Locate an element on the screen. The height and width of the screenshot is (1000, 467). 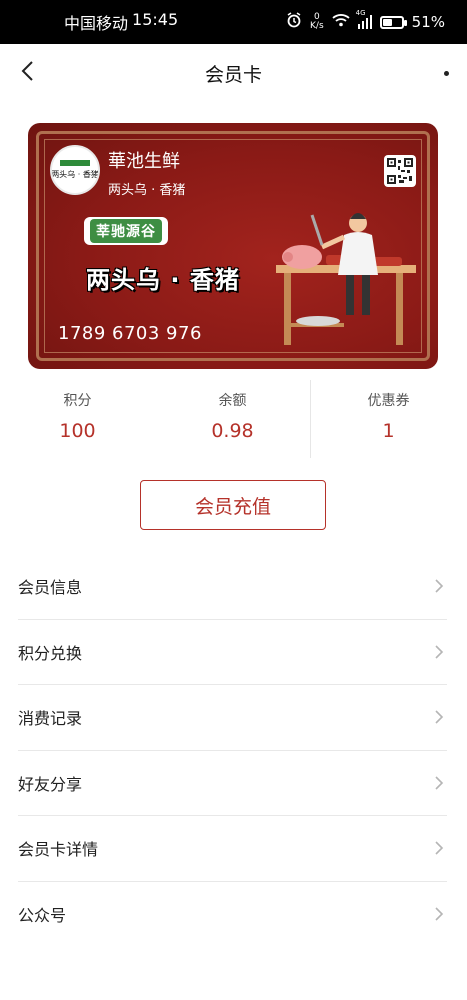
battery-icon is located at coordinates (393, 22).